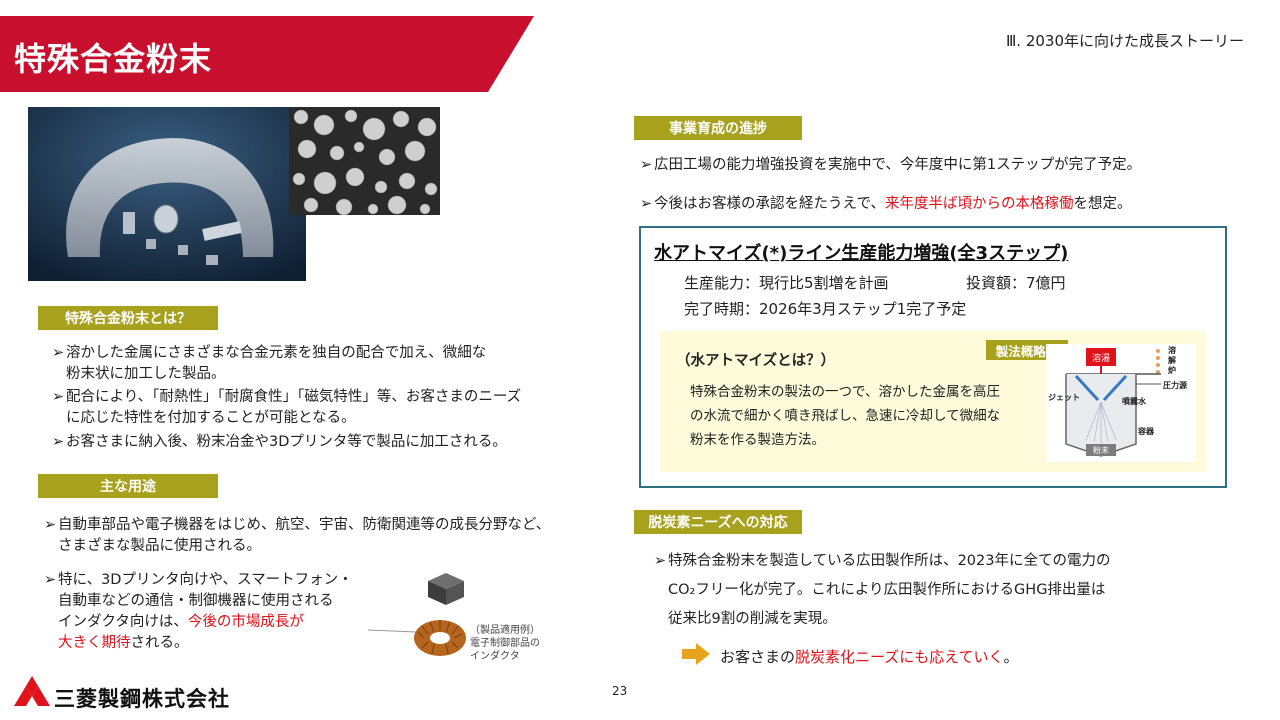 The height and width of the screenshot is (720, 1280). What do you see at coordinates (869, 657) in the screenshot?
I see `conclusion-text: お客さまの脱炭素化ニーズにも応えていく。` at bounding box center [869, 657].